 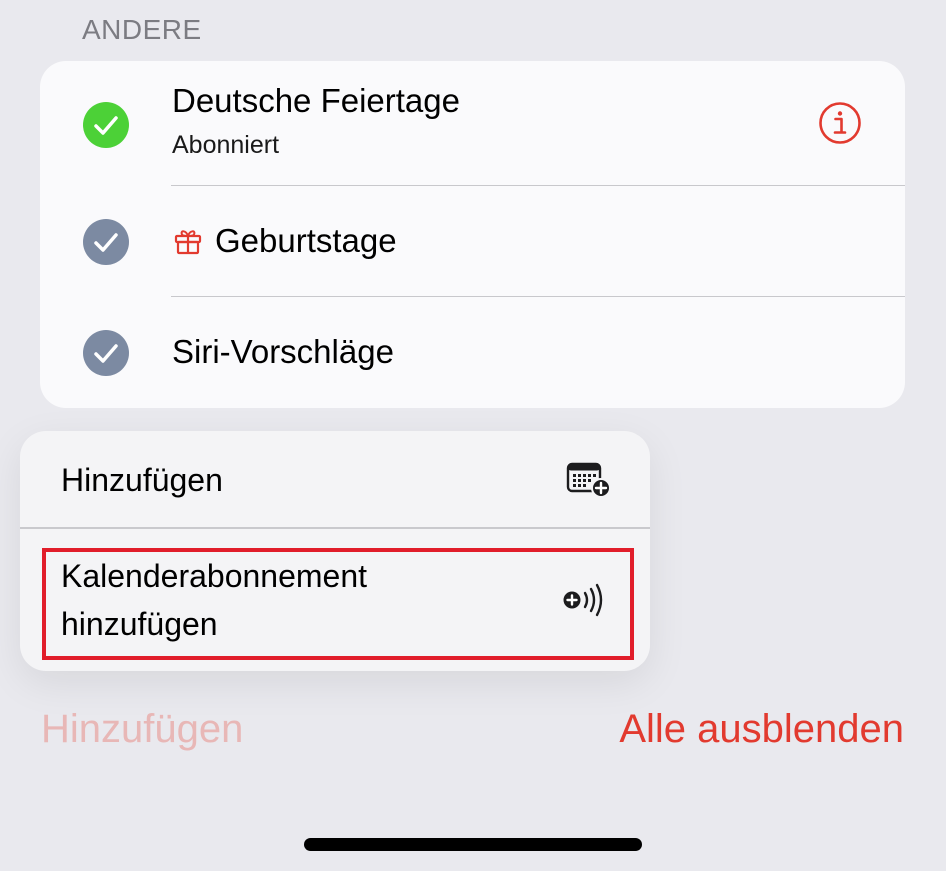 What do you see at coordinates (472, 352) in the screenshot?
I see `calendar-row-siri-vorschlaege: Siri-Vorschläge` at bounding box center [472, 352].